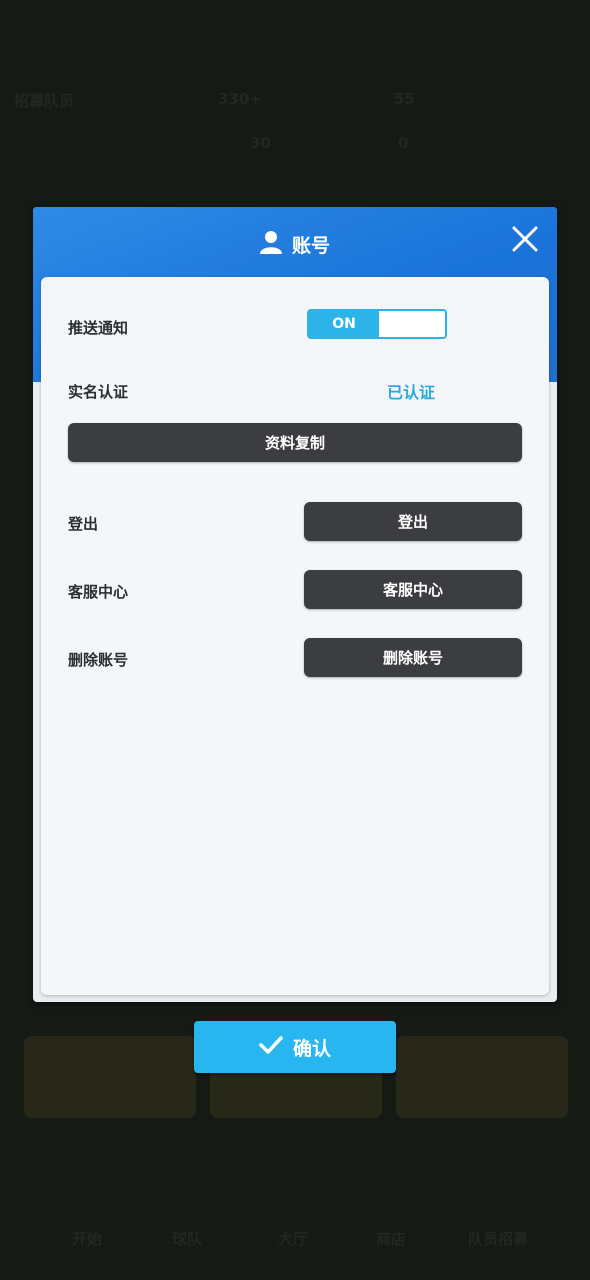 This screenshot has height=1280, width=590. Describe the element at coordinates (271, 1047) in the screenshot. I see `checkmark-icon` at that location.